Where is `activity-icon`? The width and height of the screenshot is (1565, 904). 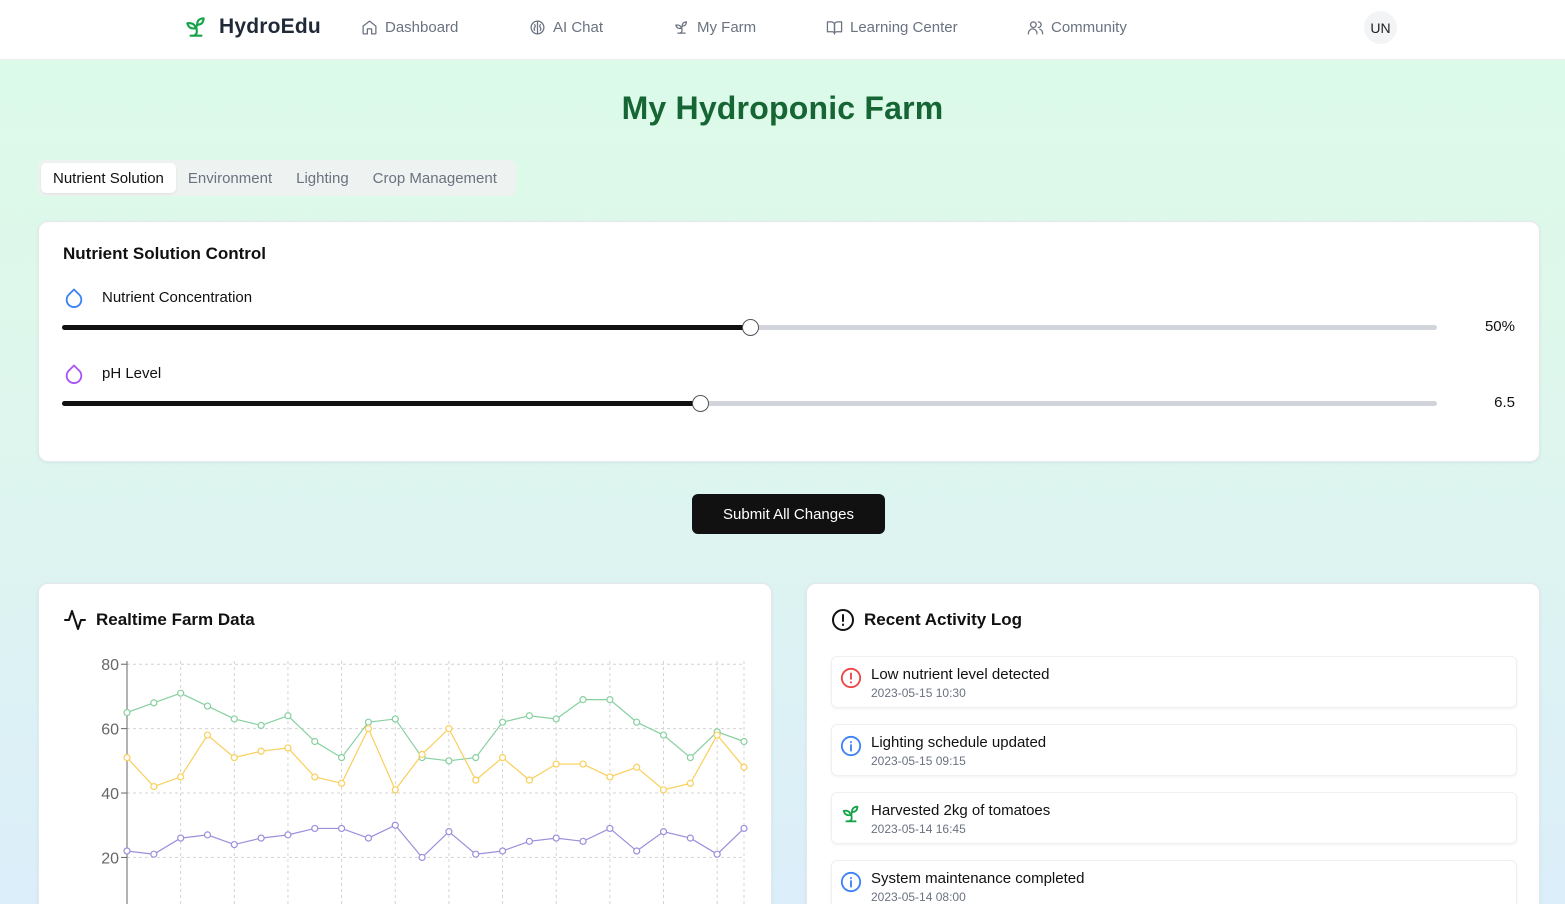 activity-icon is located at coordinates (75, 620).